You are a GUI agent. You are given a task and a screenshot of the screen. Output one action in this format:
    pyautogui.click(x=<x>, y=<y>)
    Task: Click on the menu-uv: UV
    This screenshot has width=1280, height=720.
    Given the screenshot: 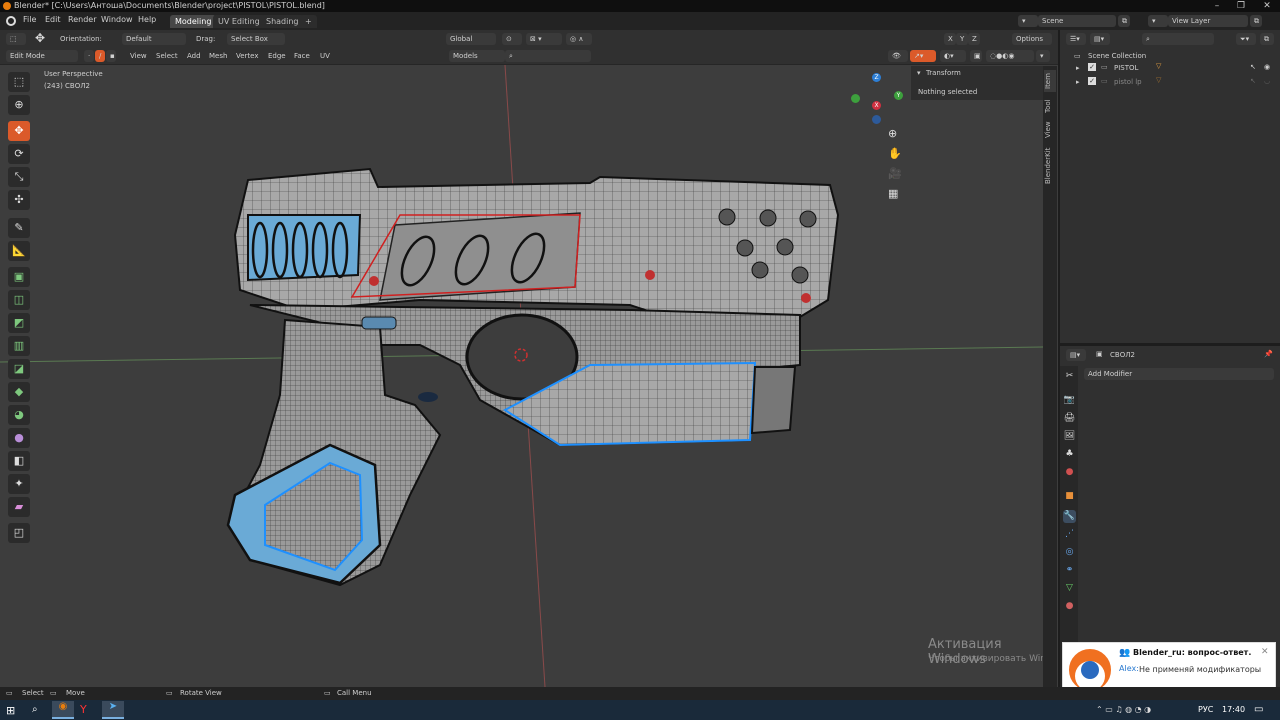 What is the action you would take?
    pyautogui.click(x=325, y=56)
    